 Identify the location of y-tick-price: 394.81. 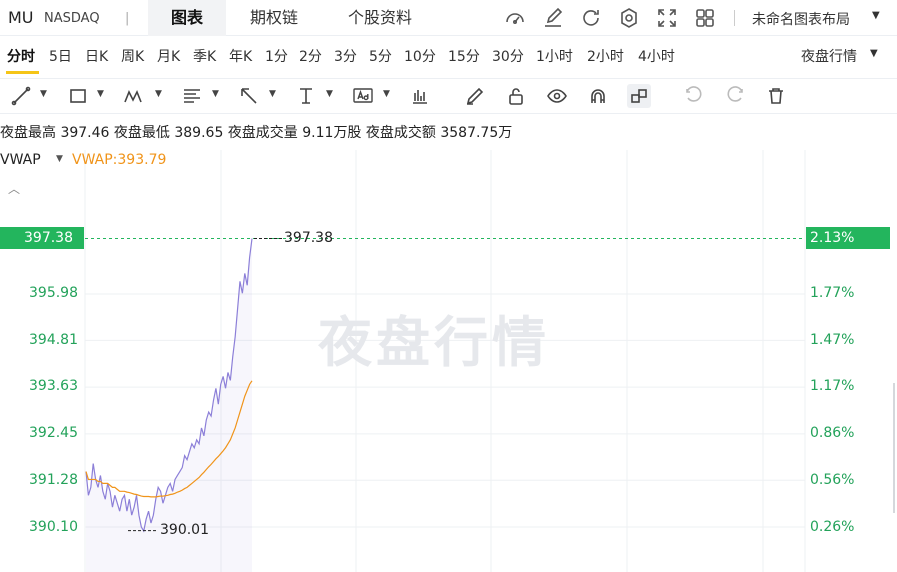
(53, 340).